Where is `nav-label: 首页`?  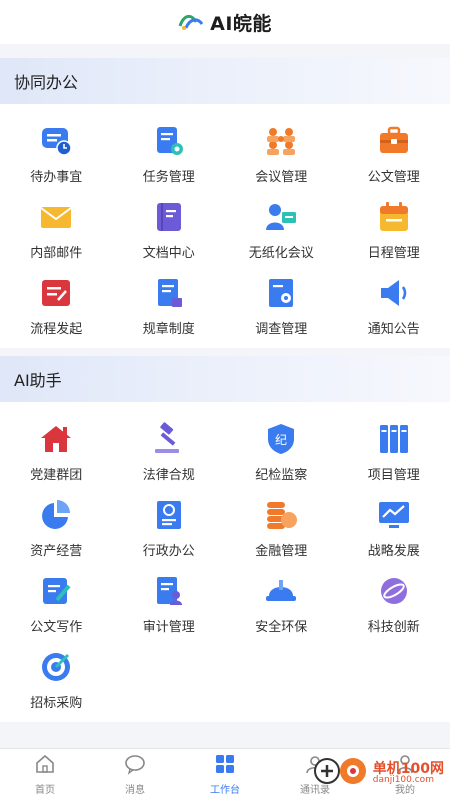
nav-label: 首页 is located at coordinates (45, 790).